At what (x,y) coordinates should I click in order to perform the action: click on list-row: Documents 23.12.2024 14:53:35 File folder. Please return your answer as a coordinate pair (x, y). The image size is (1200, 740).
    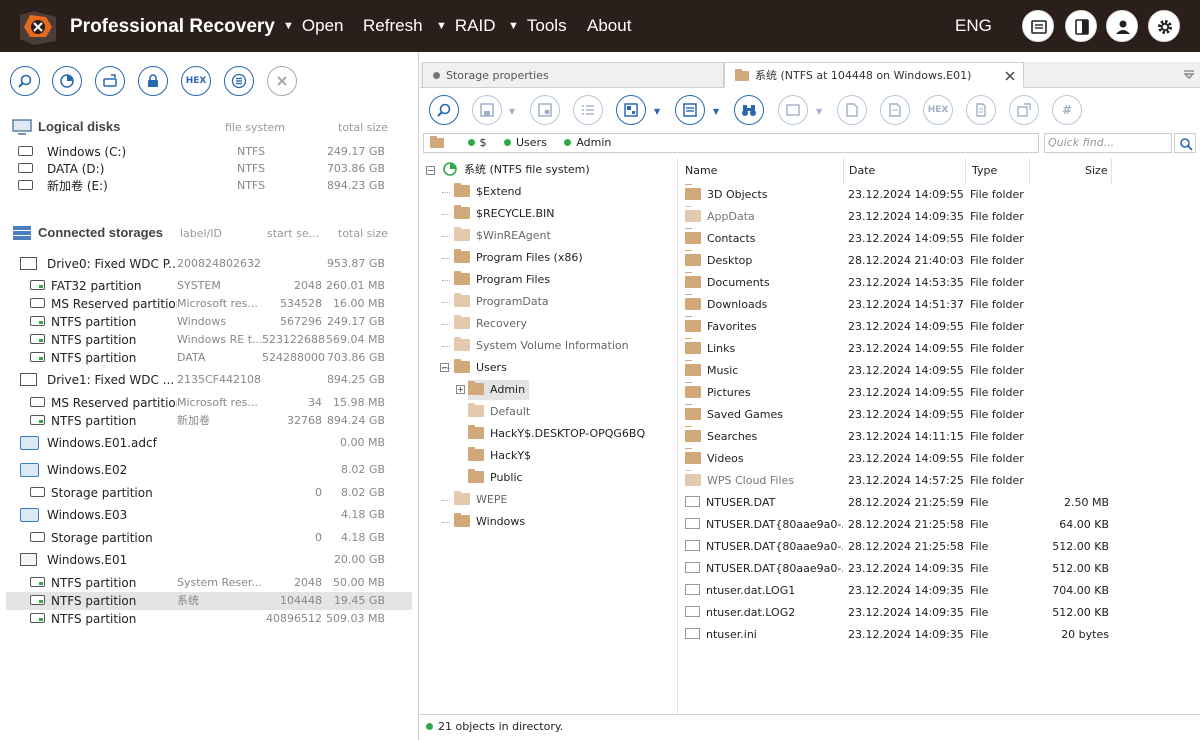
    Looking at the image, I should click on (939, 283).